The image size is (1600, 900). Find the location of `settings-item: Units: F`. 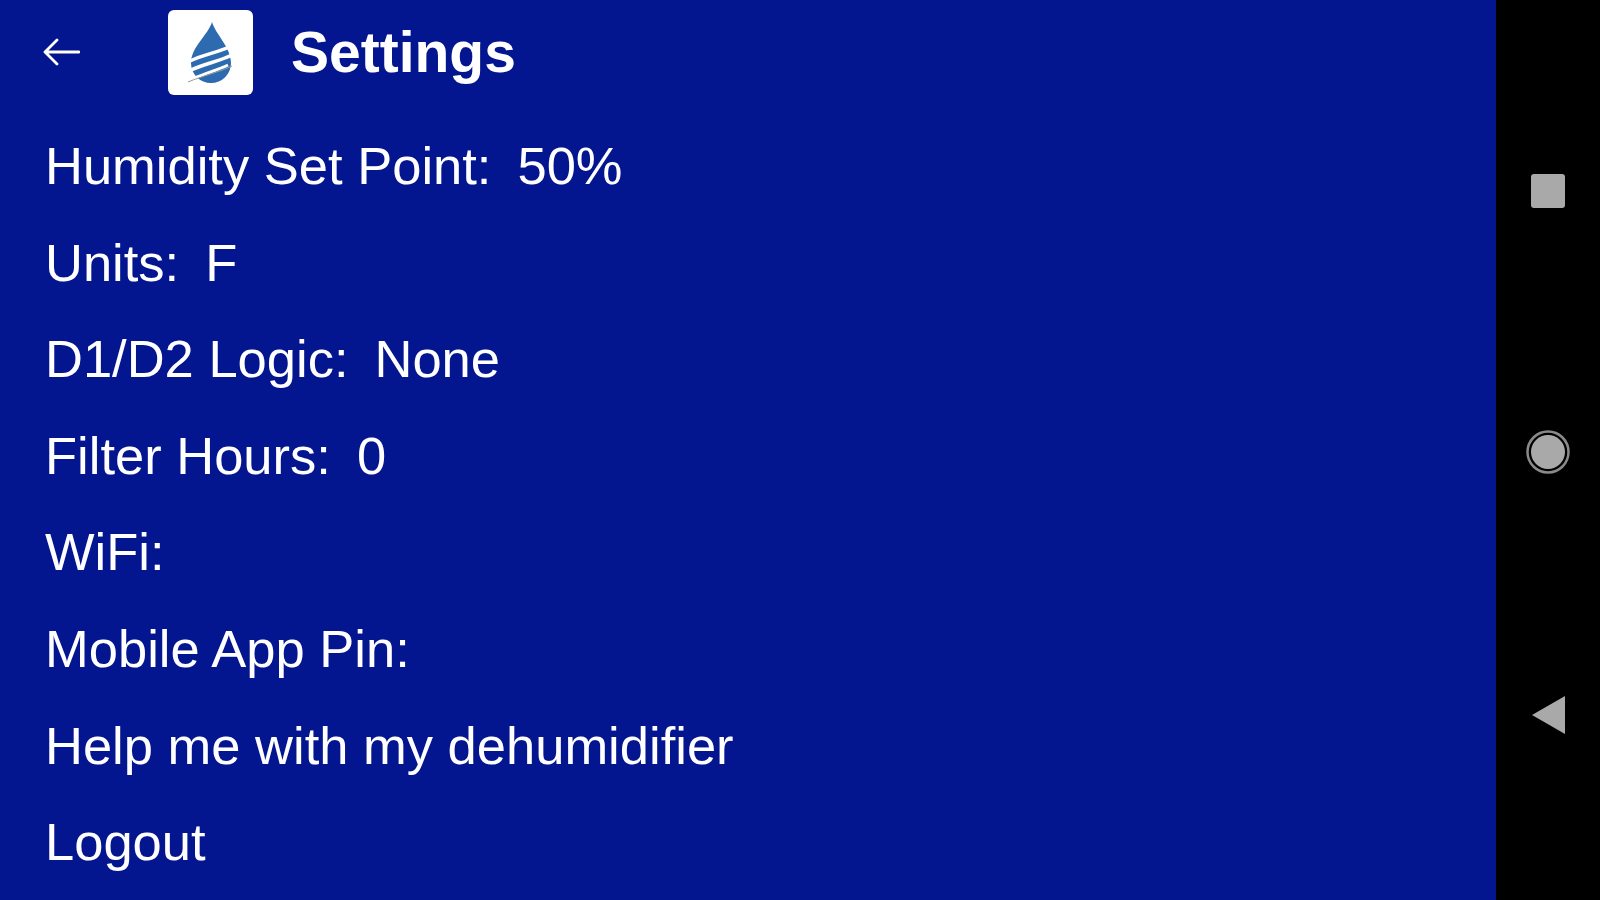

settings-item: Units: F is located at coordinates (141, 262).